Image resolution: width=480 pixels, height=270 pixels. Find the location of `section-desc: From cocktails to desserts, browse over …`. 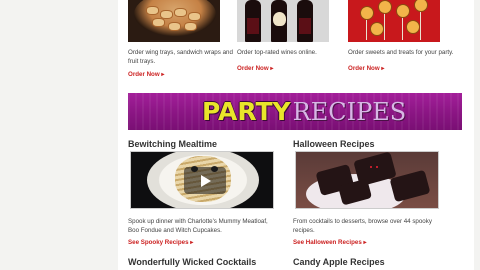

section-desc: From cocktails to desserts, browse over … is located at coordinates (362, 226).